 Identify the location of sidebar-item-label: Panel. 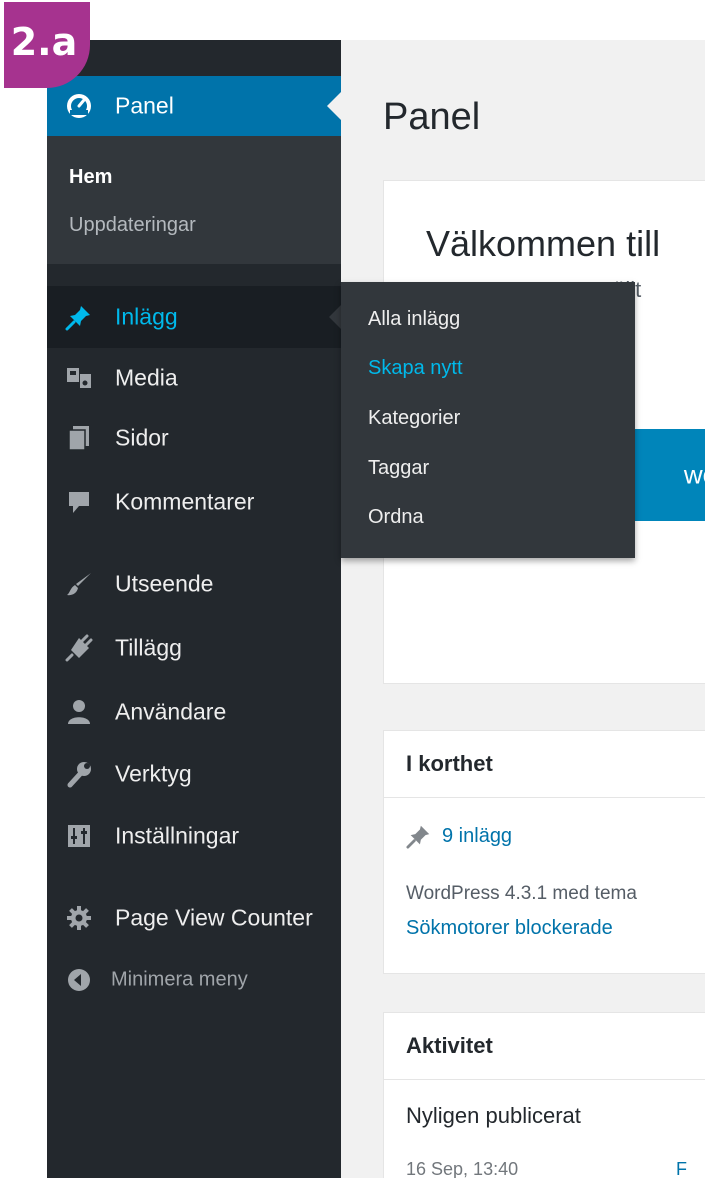
(144, 105).